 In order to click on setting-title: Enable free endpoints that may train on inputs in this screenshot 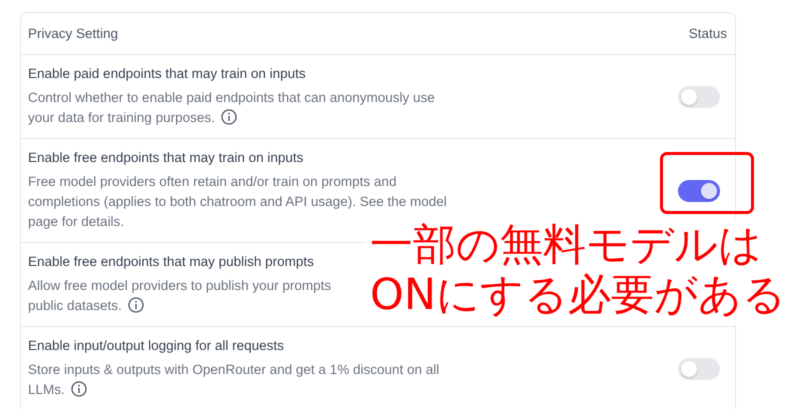, I will do `click(166, 158)`.